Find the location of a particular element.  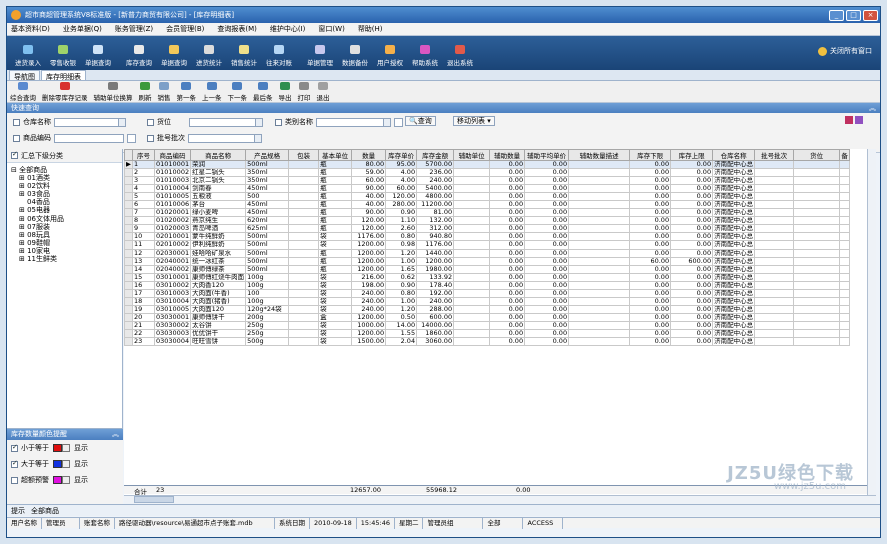

tree-item: ⊞ 09鞋帽 is located at coordinates (64, 243).